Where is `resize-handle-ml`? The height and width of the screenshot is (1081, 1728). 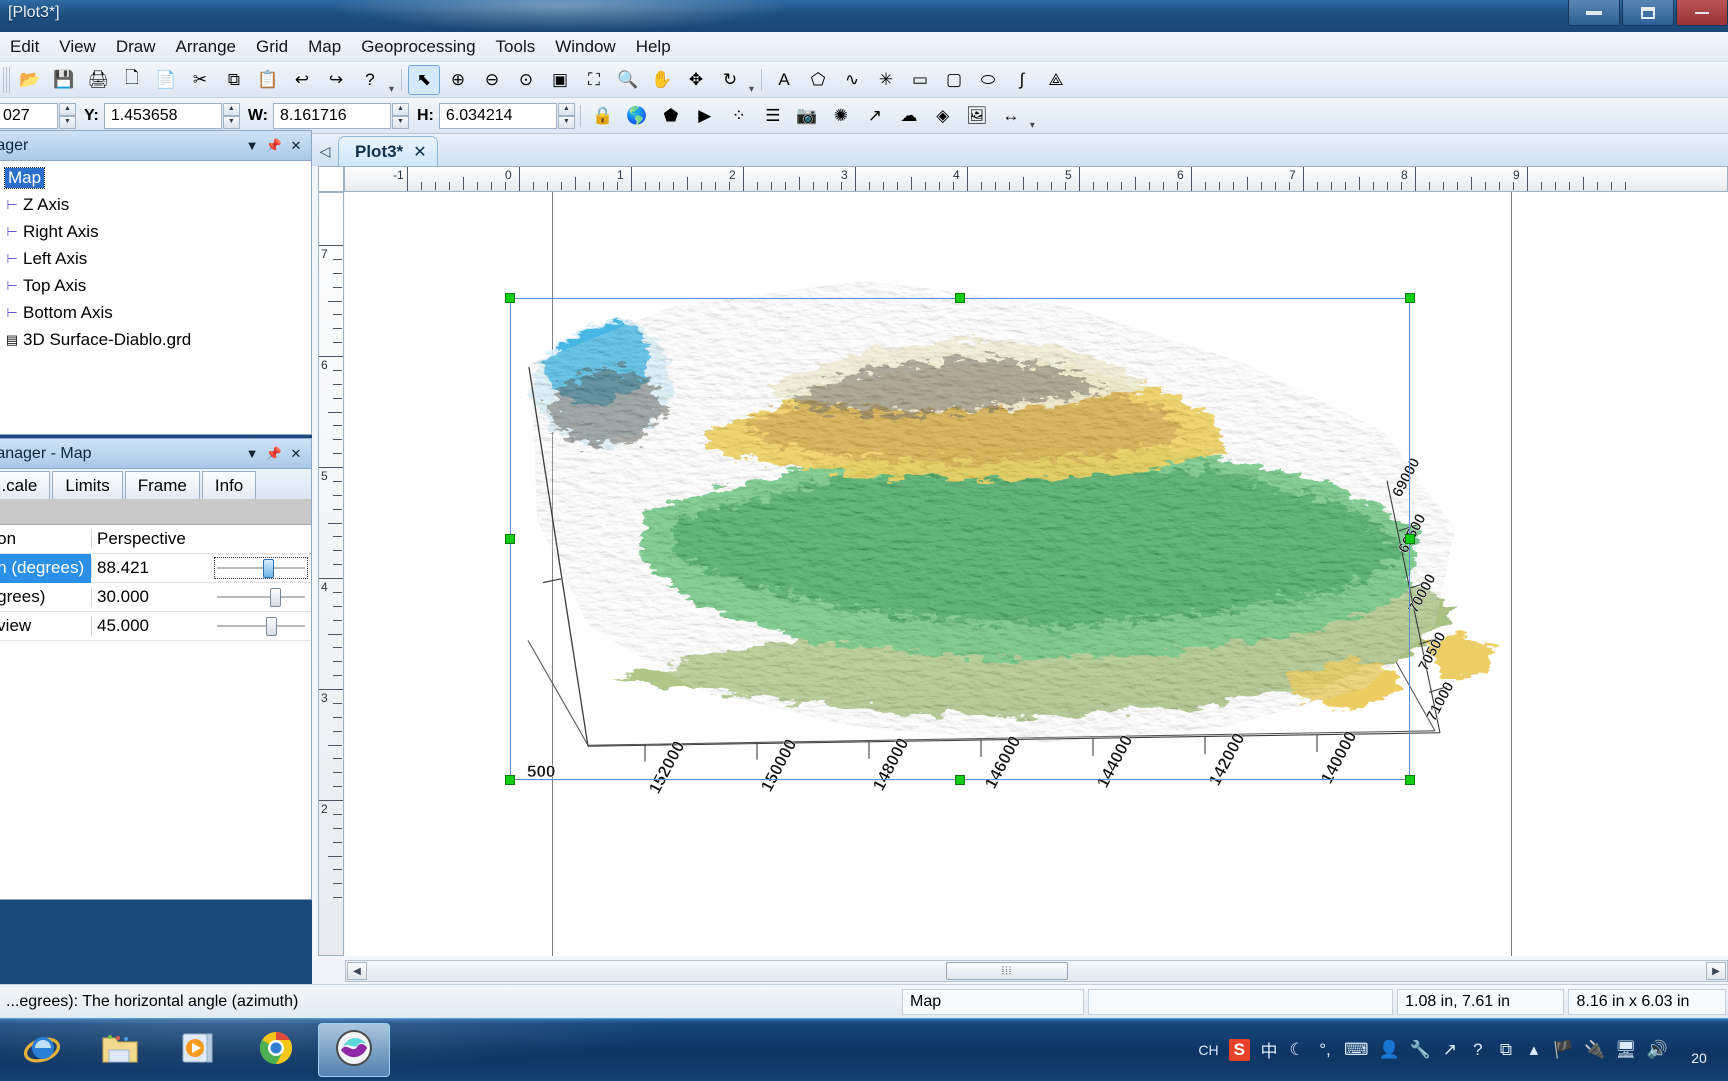 resize-handle-ml is located at coordinates (510, 539).